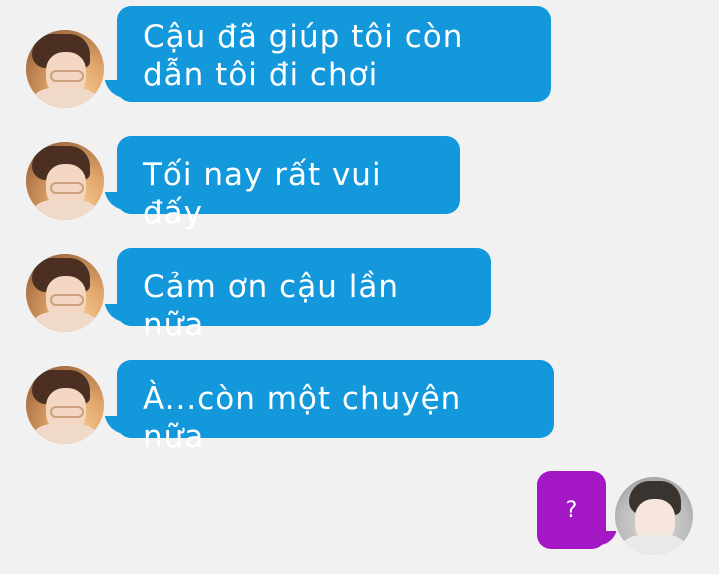 The height and width of the screenshot is (574, 719). Describe the element at coordinates (271, 306) in the screenshot. I see `message-text: Cảm ơn cậu lần nữa` at that location.